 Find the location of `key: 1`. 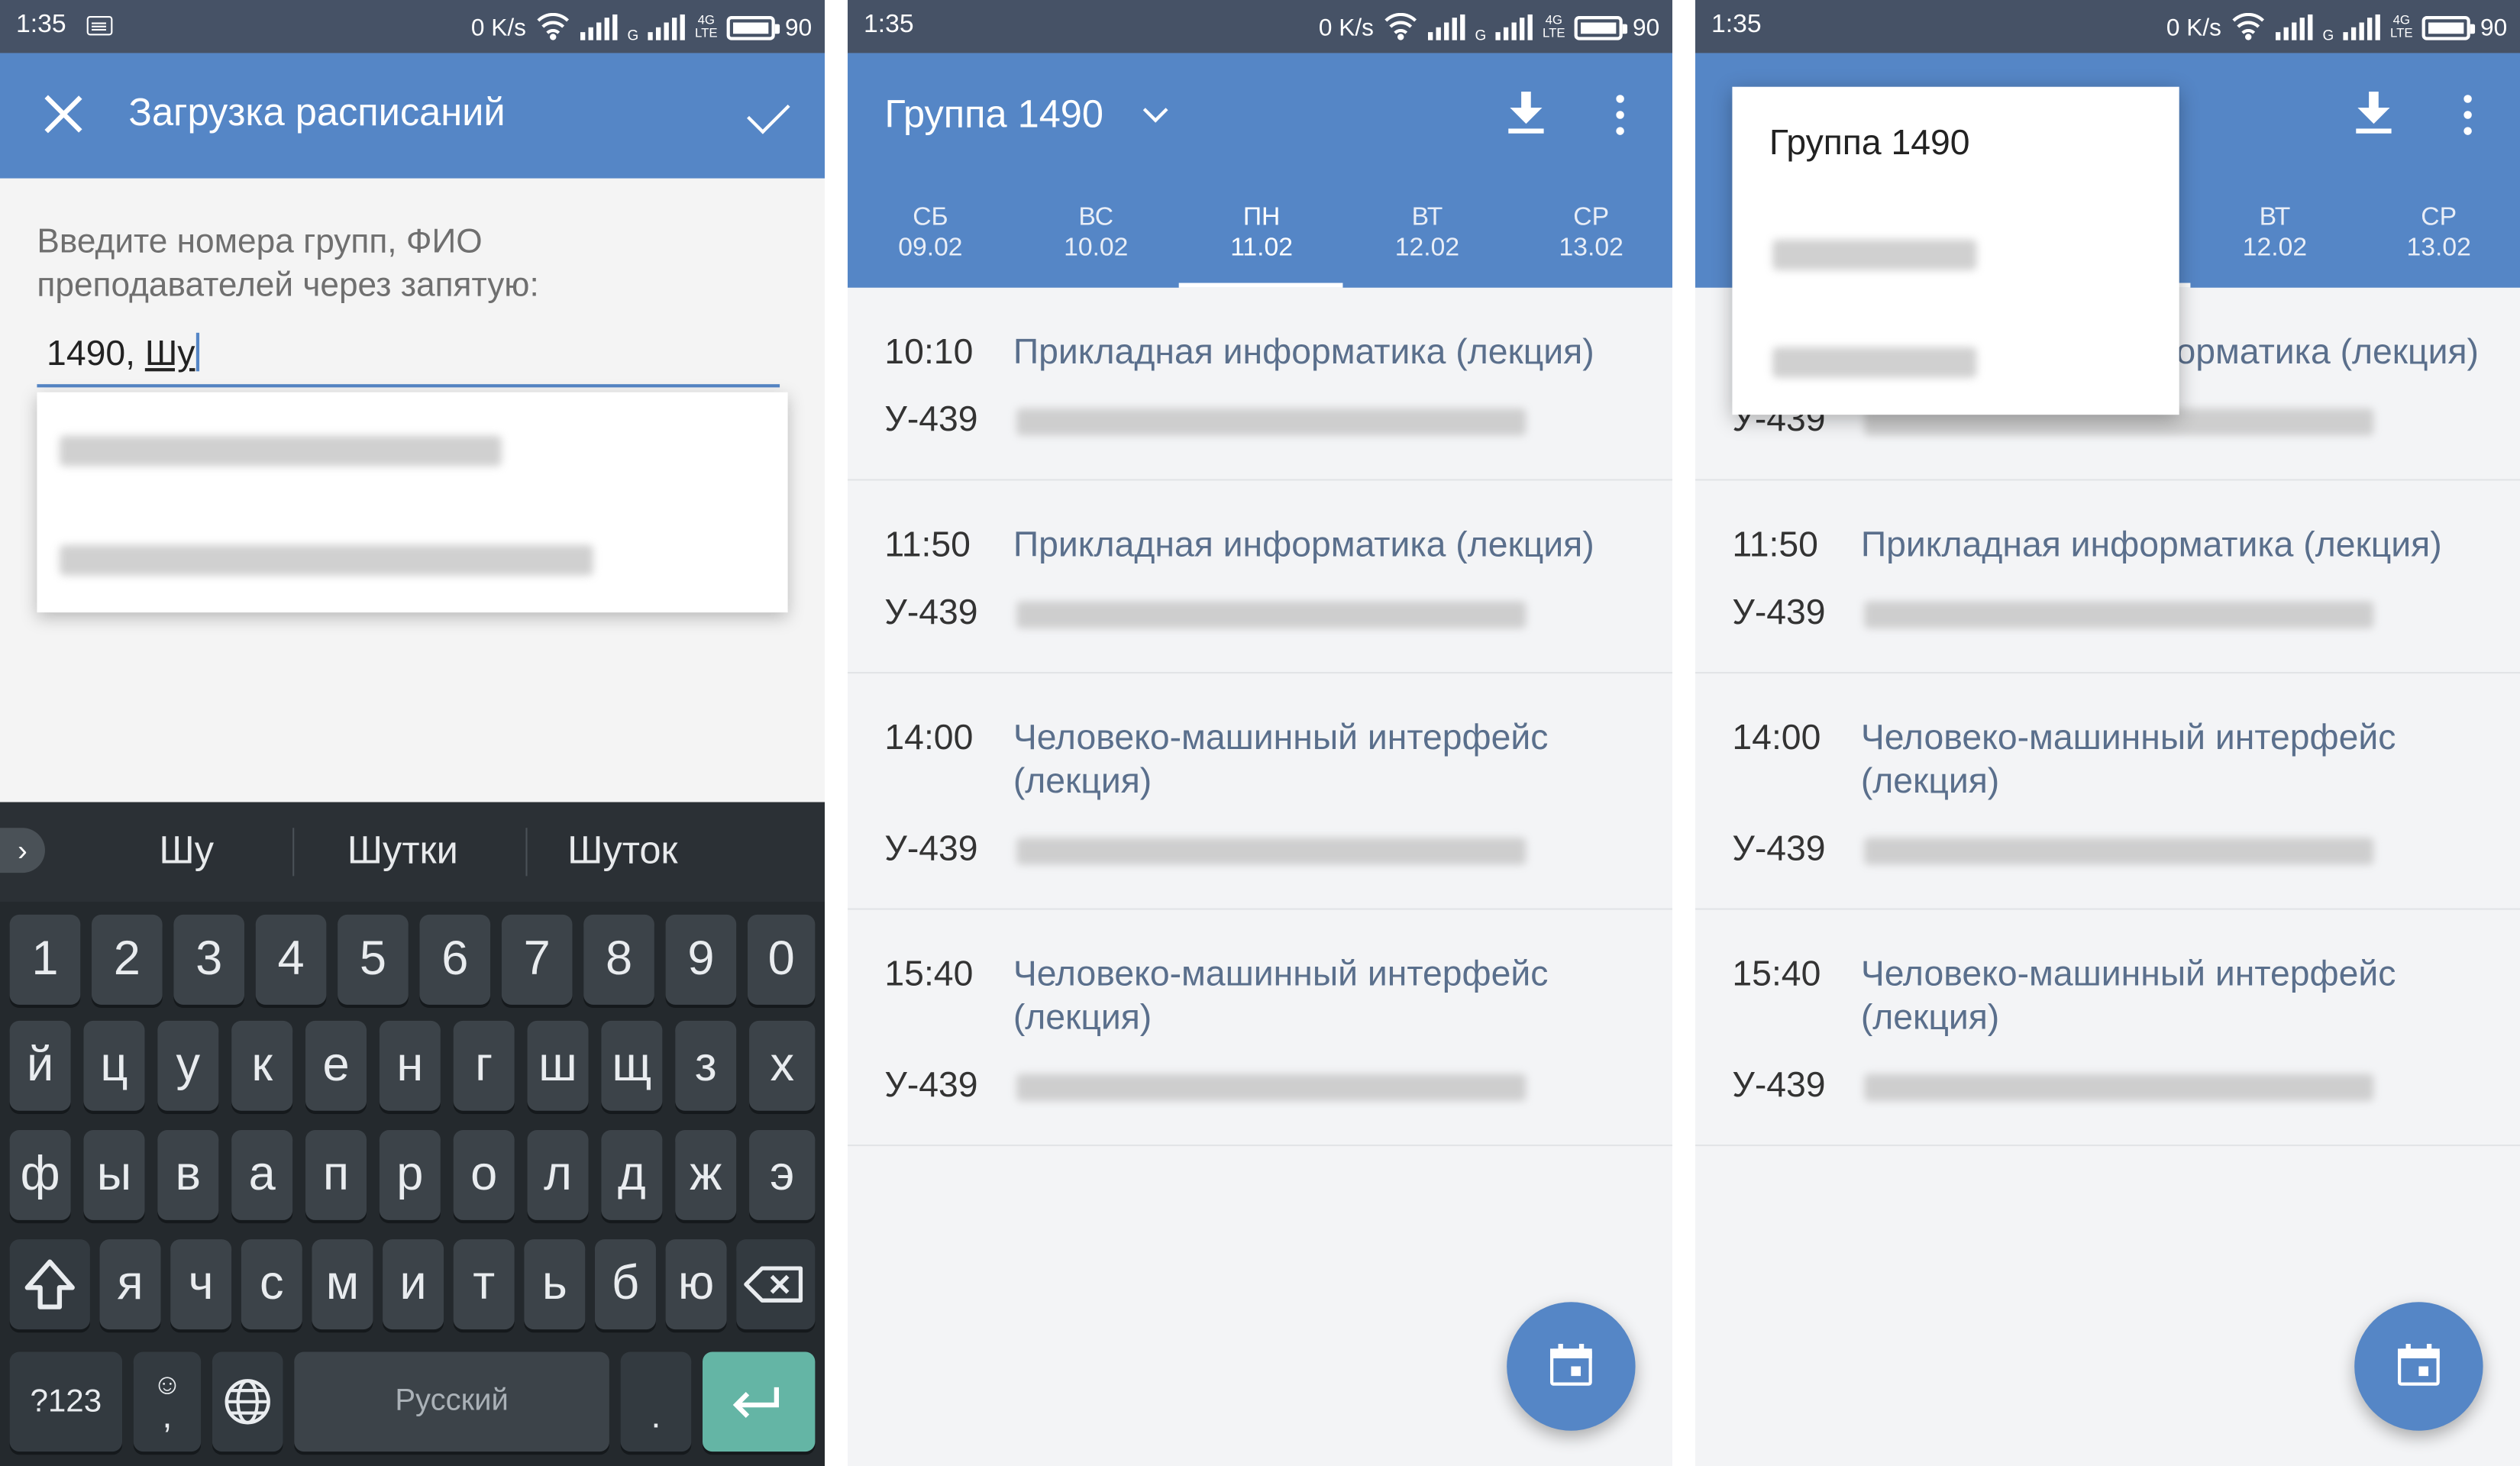

key: 1 is located at coordinates (45, 960).